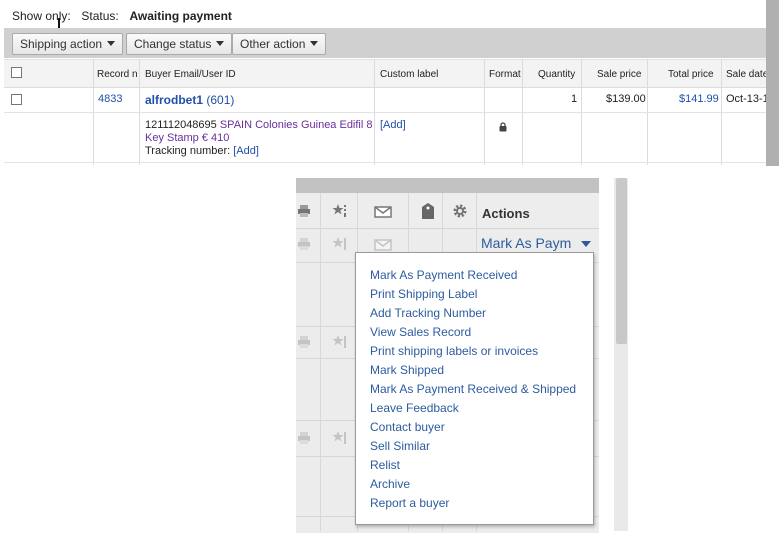 Image resolution: width=783 pixels, height=533 pixels. Describe the element at coordinates (385, 465) in the screenshot. I see `menu-item-relist: Relist` at that location.